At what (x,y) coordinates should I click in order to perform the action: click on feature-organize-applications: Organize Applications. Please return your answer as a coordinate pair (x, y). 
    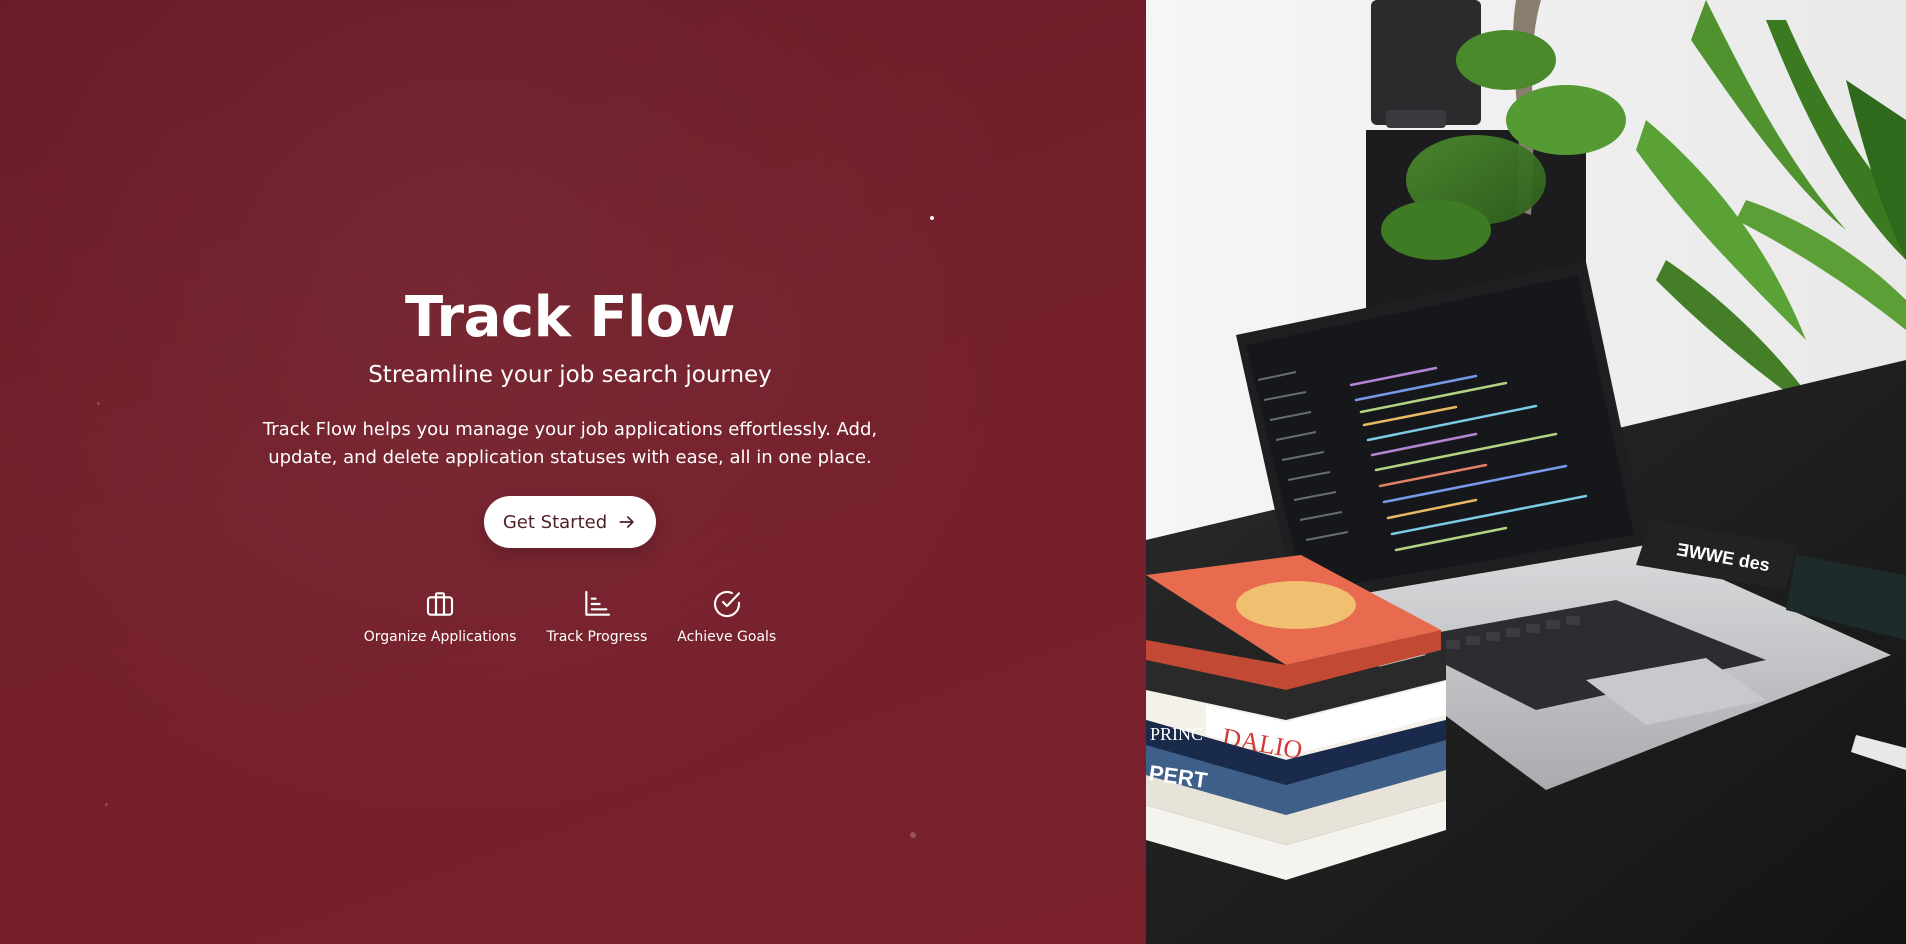
    Looking at the image, I should click on (440, 617).